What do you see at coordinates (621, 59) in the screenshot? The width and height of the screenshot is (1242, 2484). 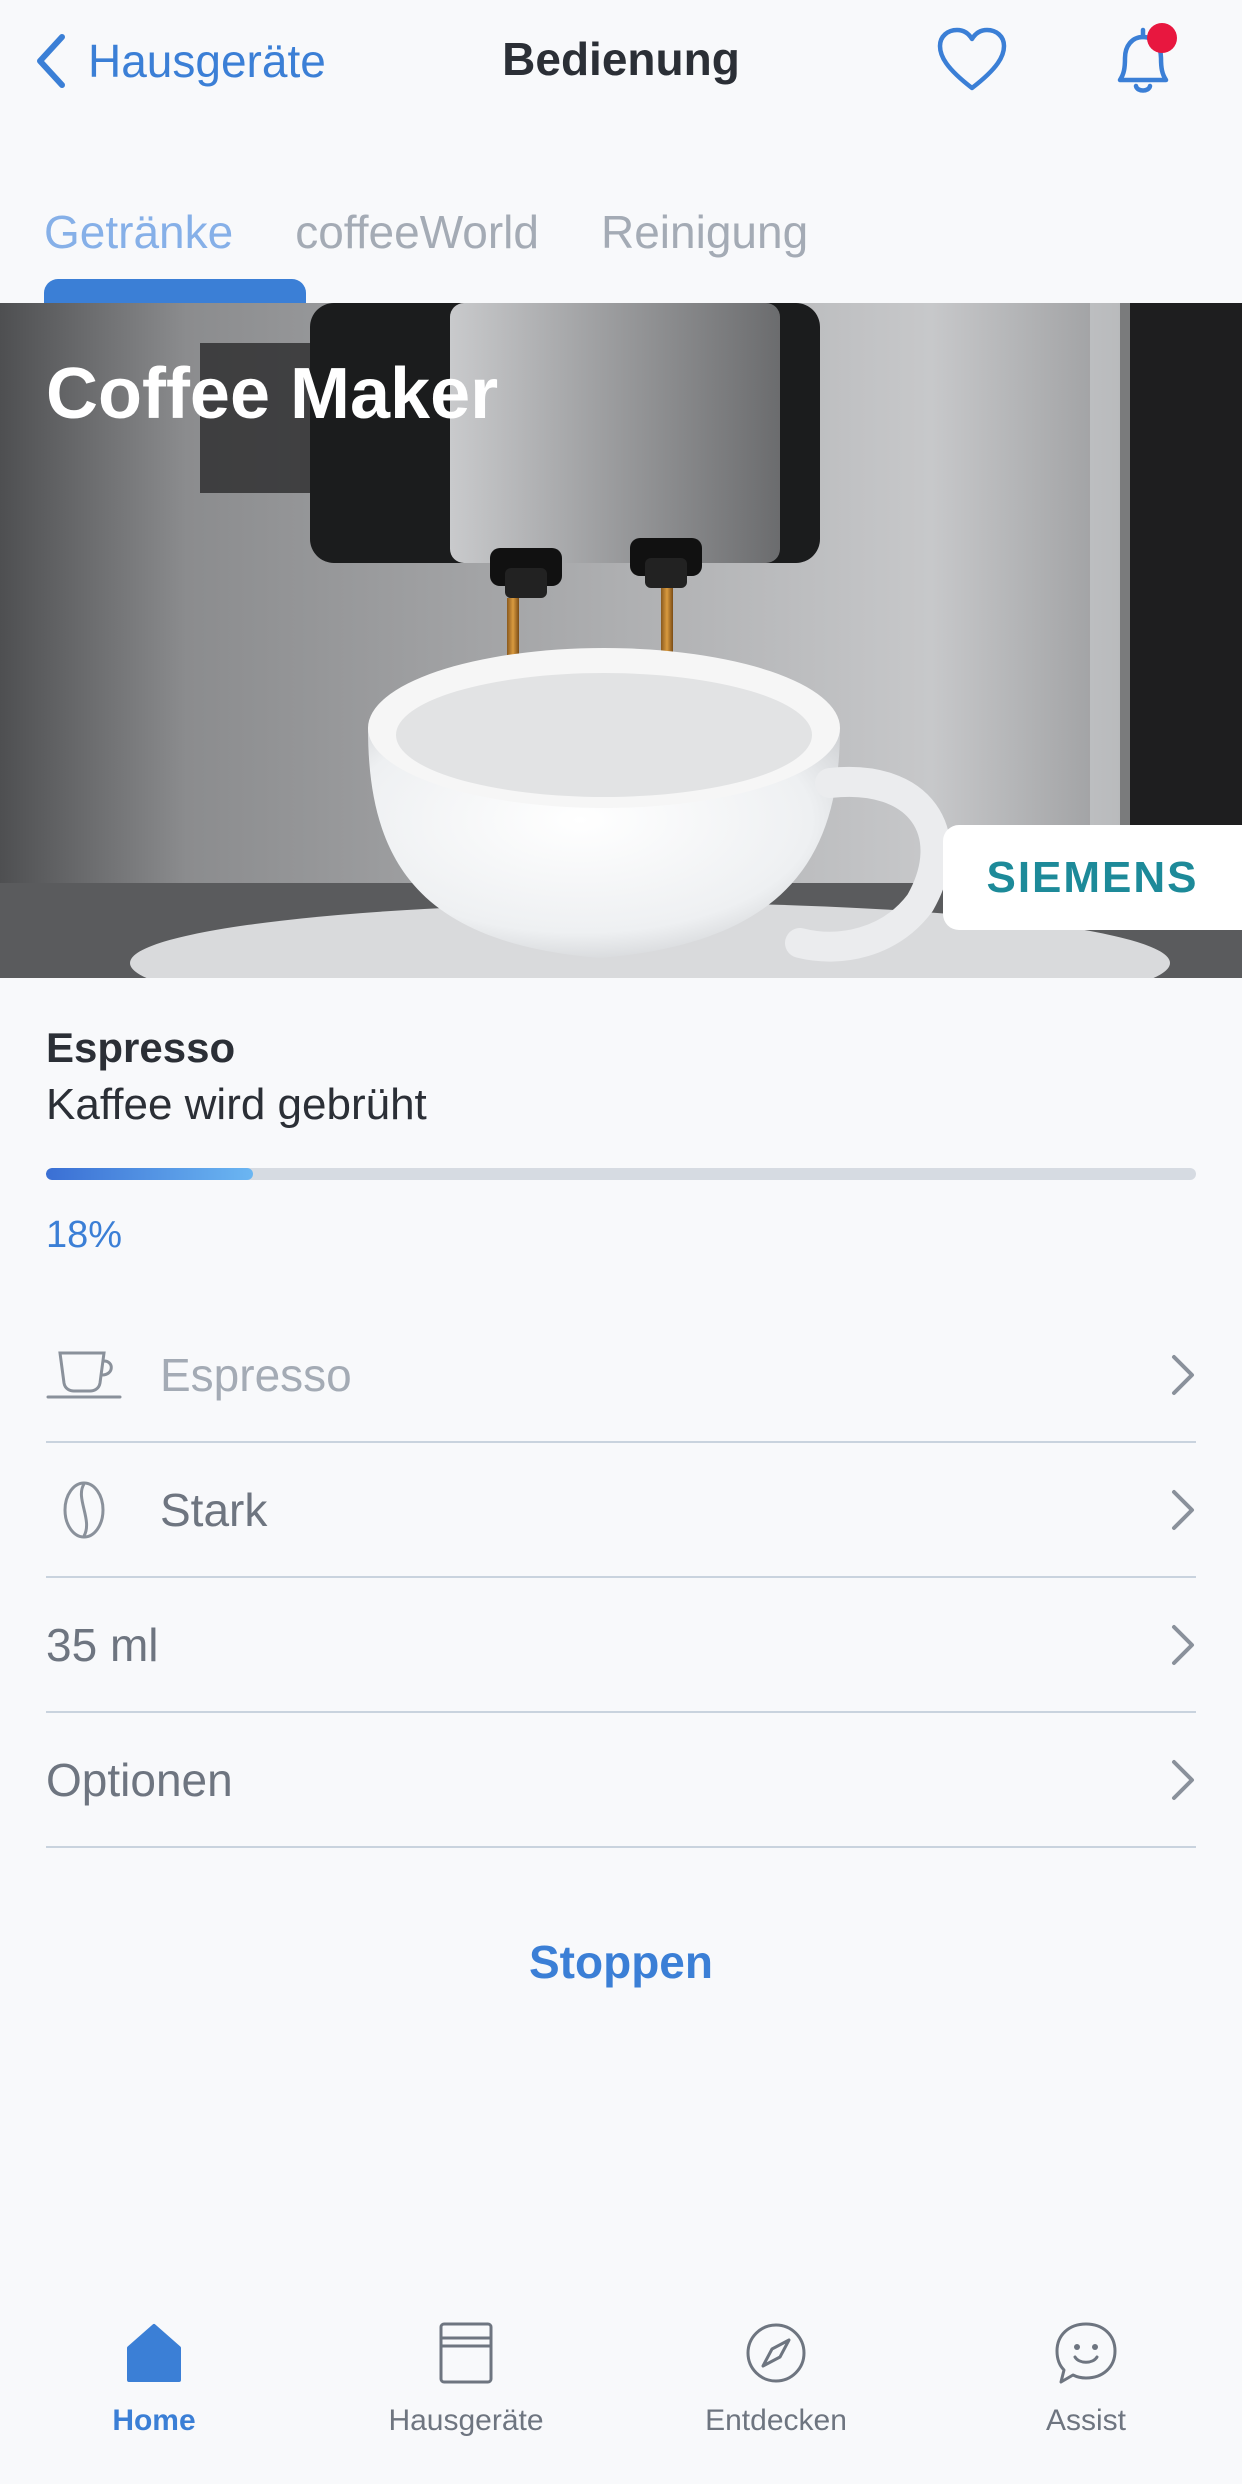 I see `page-title: Bedienung` at bounding box center [621, 59].